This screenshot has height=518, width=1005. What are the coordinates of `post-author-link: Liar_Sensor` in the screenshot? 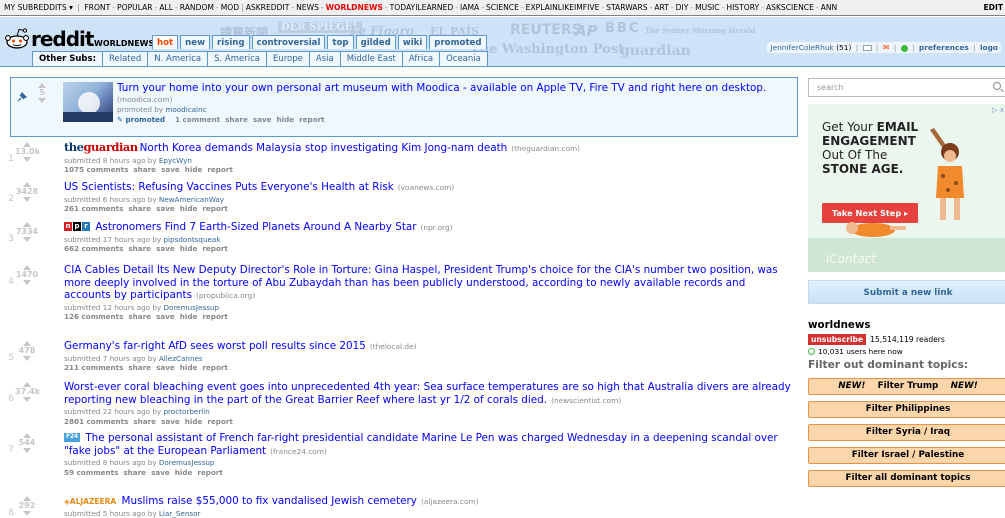 It's located at (180, 513).